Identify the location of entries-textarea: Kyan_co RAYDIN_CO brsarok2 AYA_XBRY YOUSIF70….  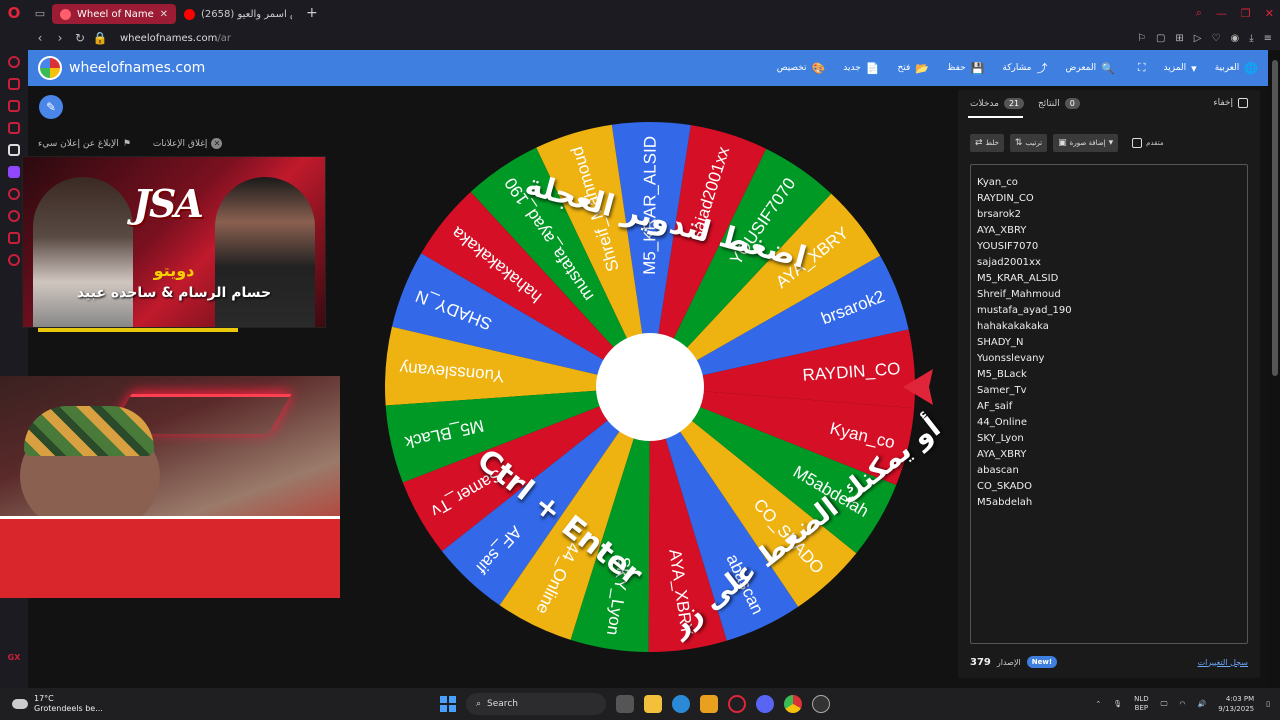
(1109, 404).